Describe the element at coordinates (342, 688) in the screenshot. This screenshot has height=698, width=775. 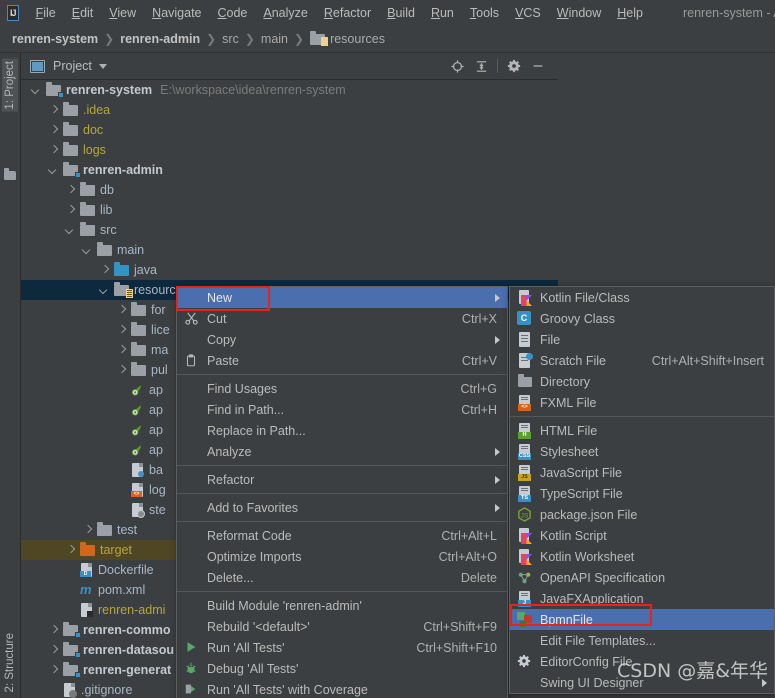
I see `menu-item-run-all-tests-with-coverage: Run 'All Tests' with Coverage` at that location.